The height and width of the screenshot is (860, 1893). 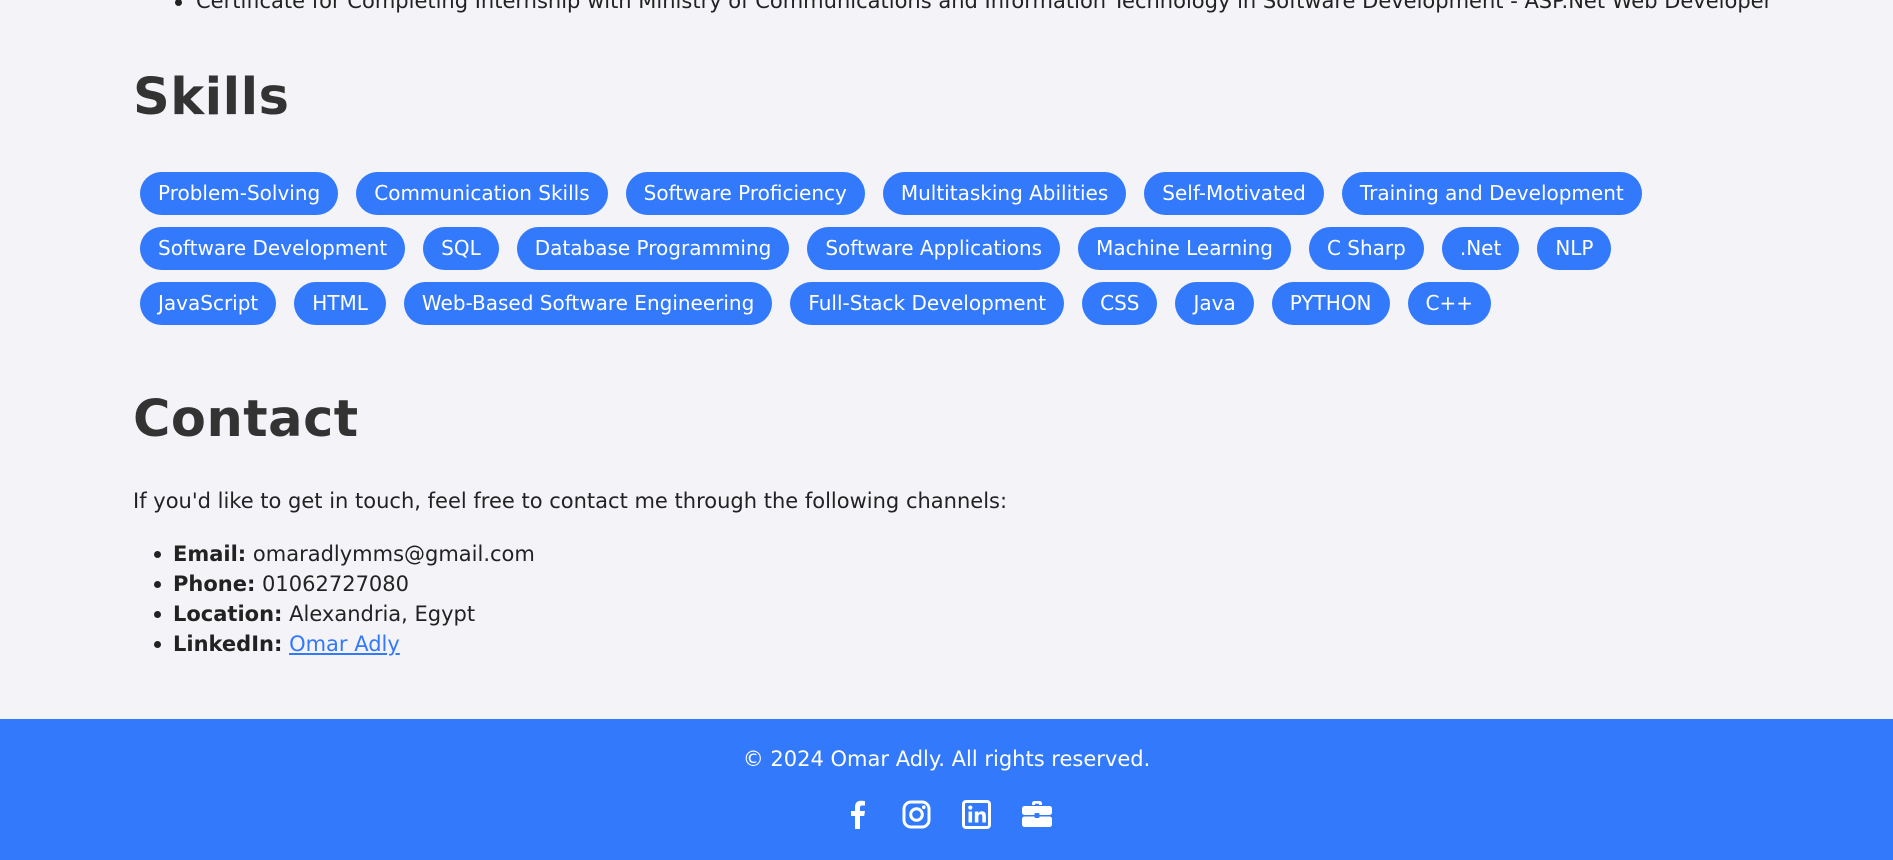 What do you see at coordinates (1184, 248) in the screenshot?
I see `skill-tag: Machine Learning` at bounding box center [1184, 248].